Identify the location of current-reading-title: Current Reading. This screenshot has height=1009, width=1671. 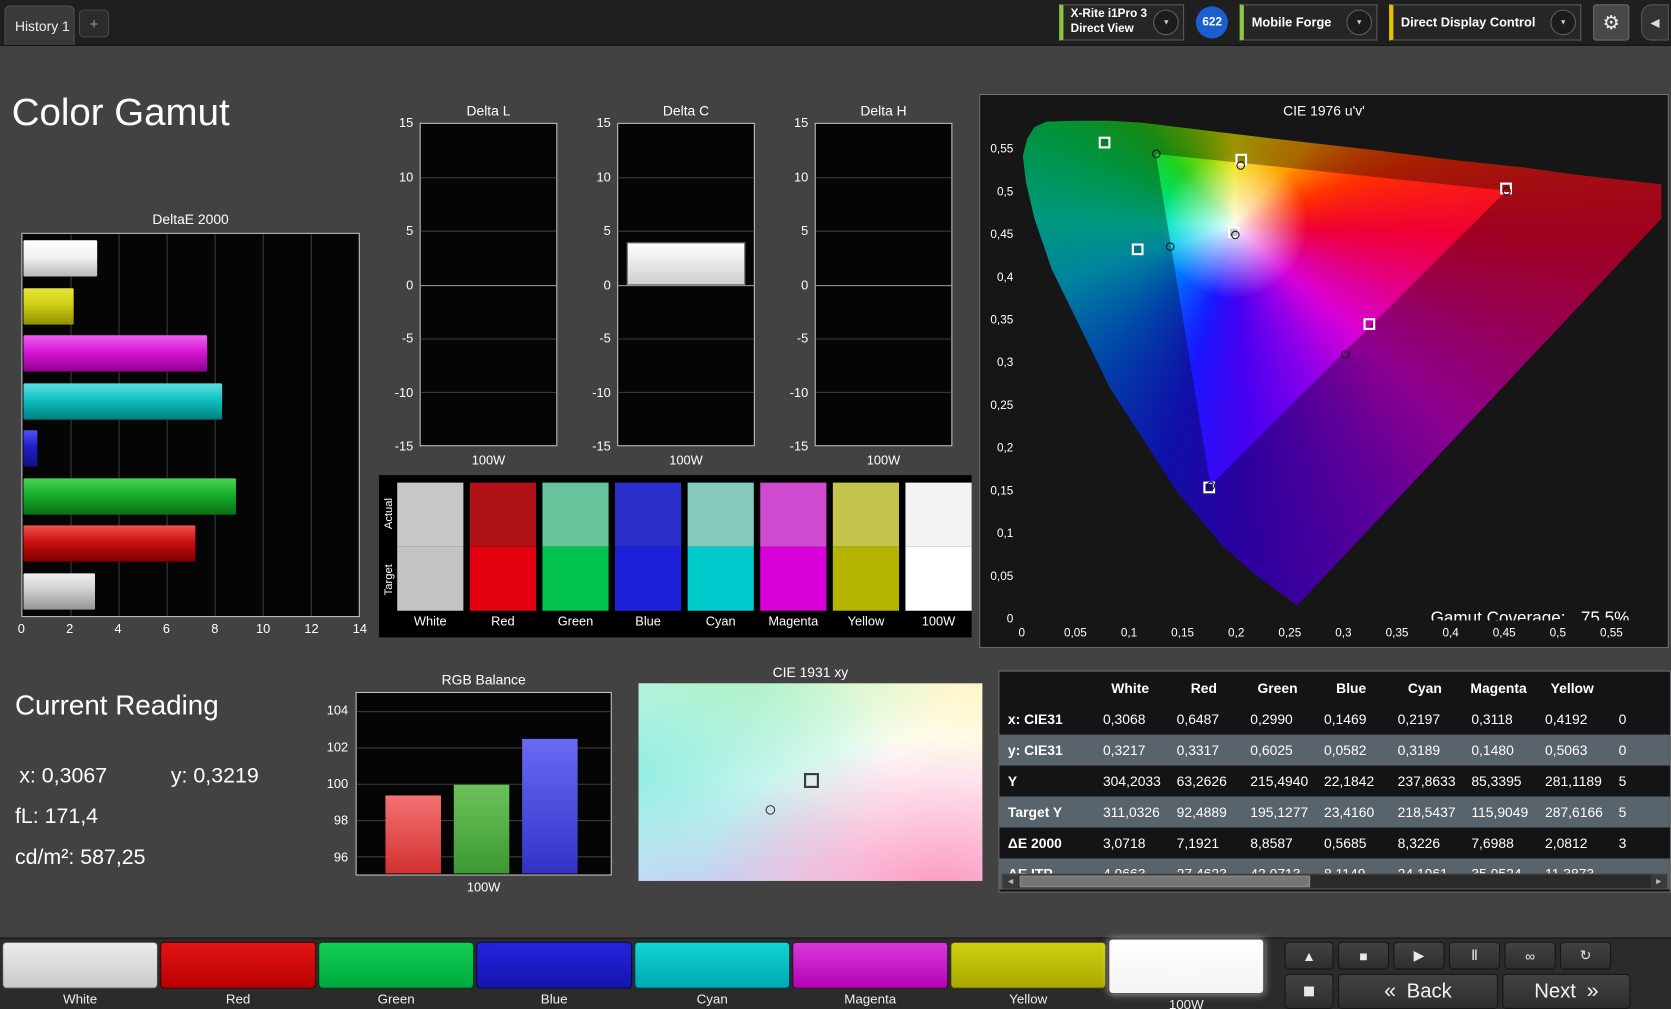
(116, 704).